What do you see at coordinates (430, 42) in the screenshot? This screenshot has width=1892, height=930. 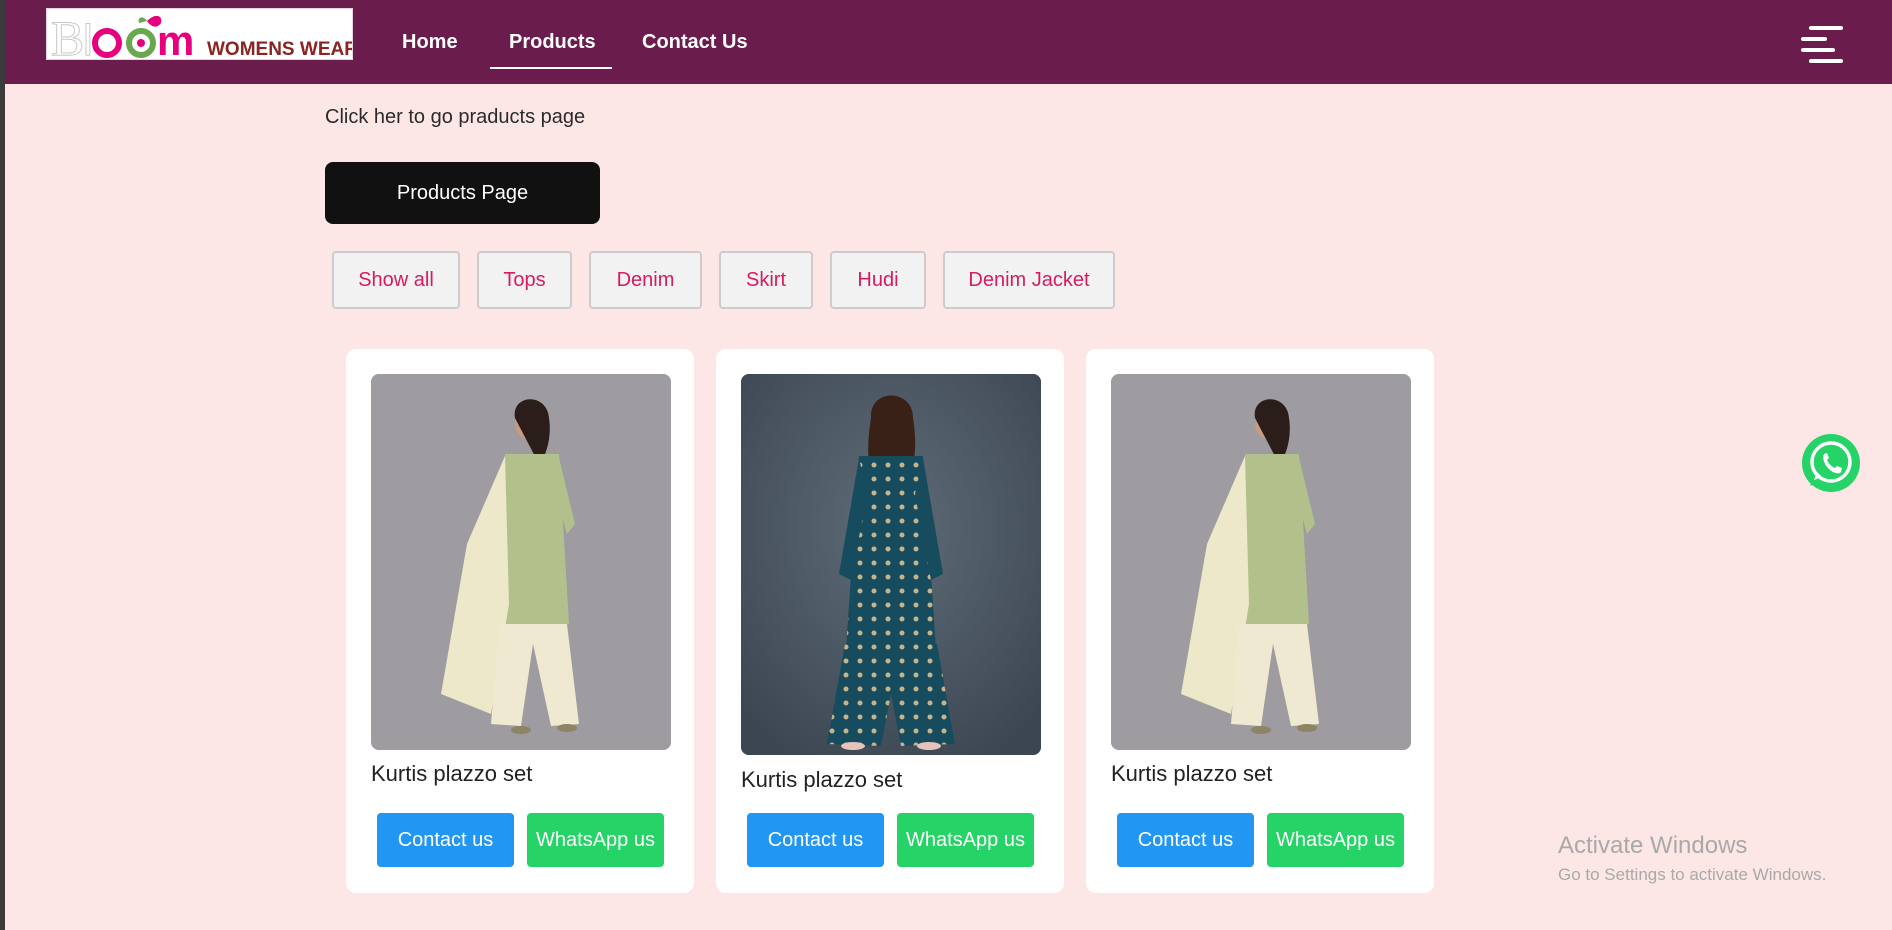 I see `nav-home-link: Home` at bounding box center [430, 42].